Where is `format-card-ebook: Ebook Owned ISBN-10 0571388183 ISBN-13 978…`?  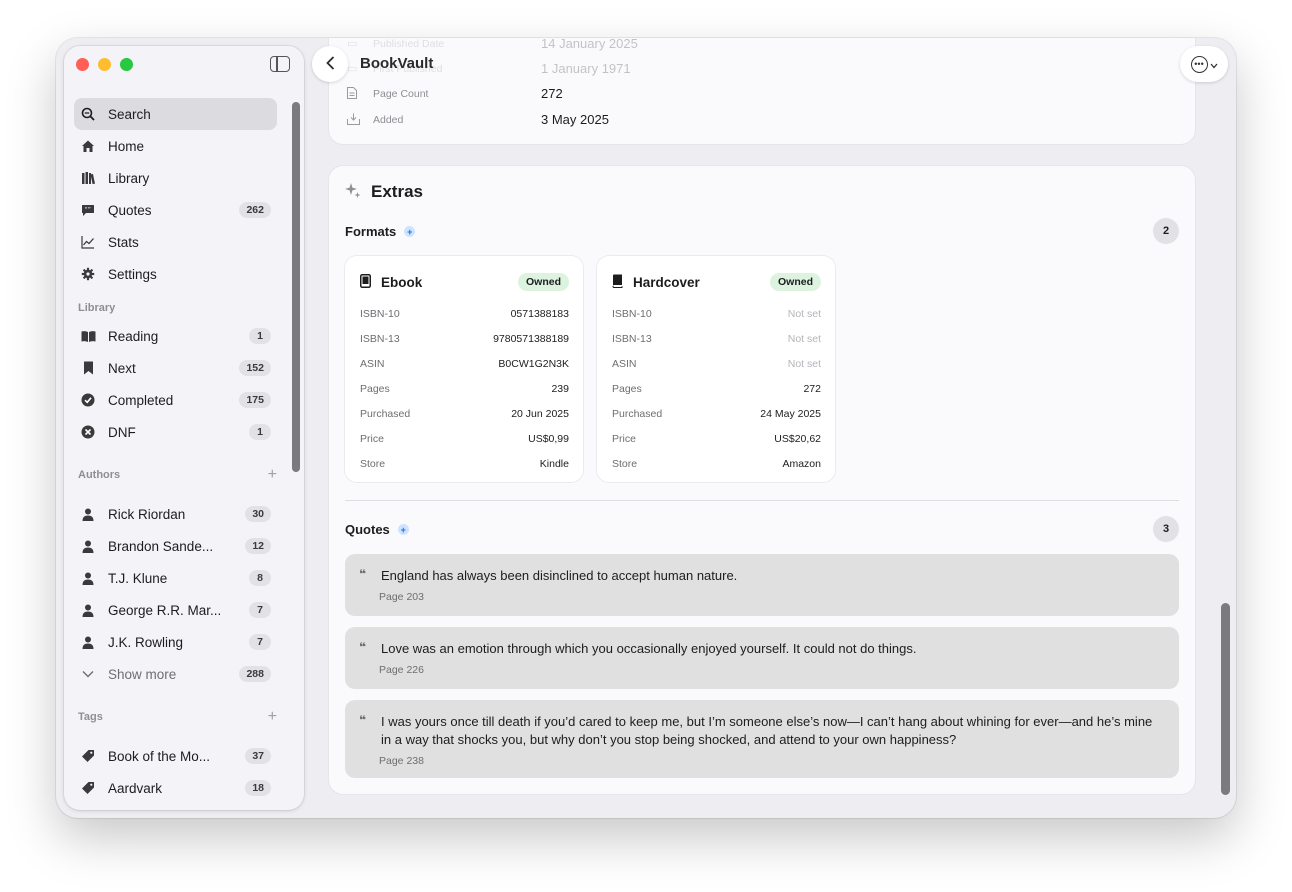
format-card-ebook: Ebook Owned ISBN-10 0571388183 ISBN-13 978… is located at coordinates (464, 369).